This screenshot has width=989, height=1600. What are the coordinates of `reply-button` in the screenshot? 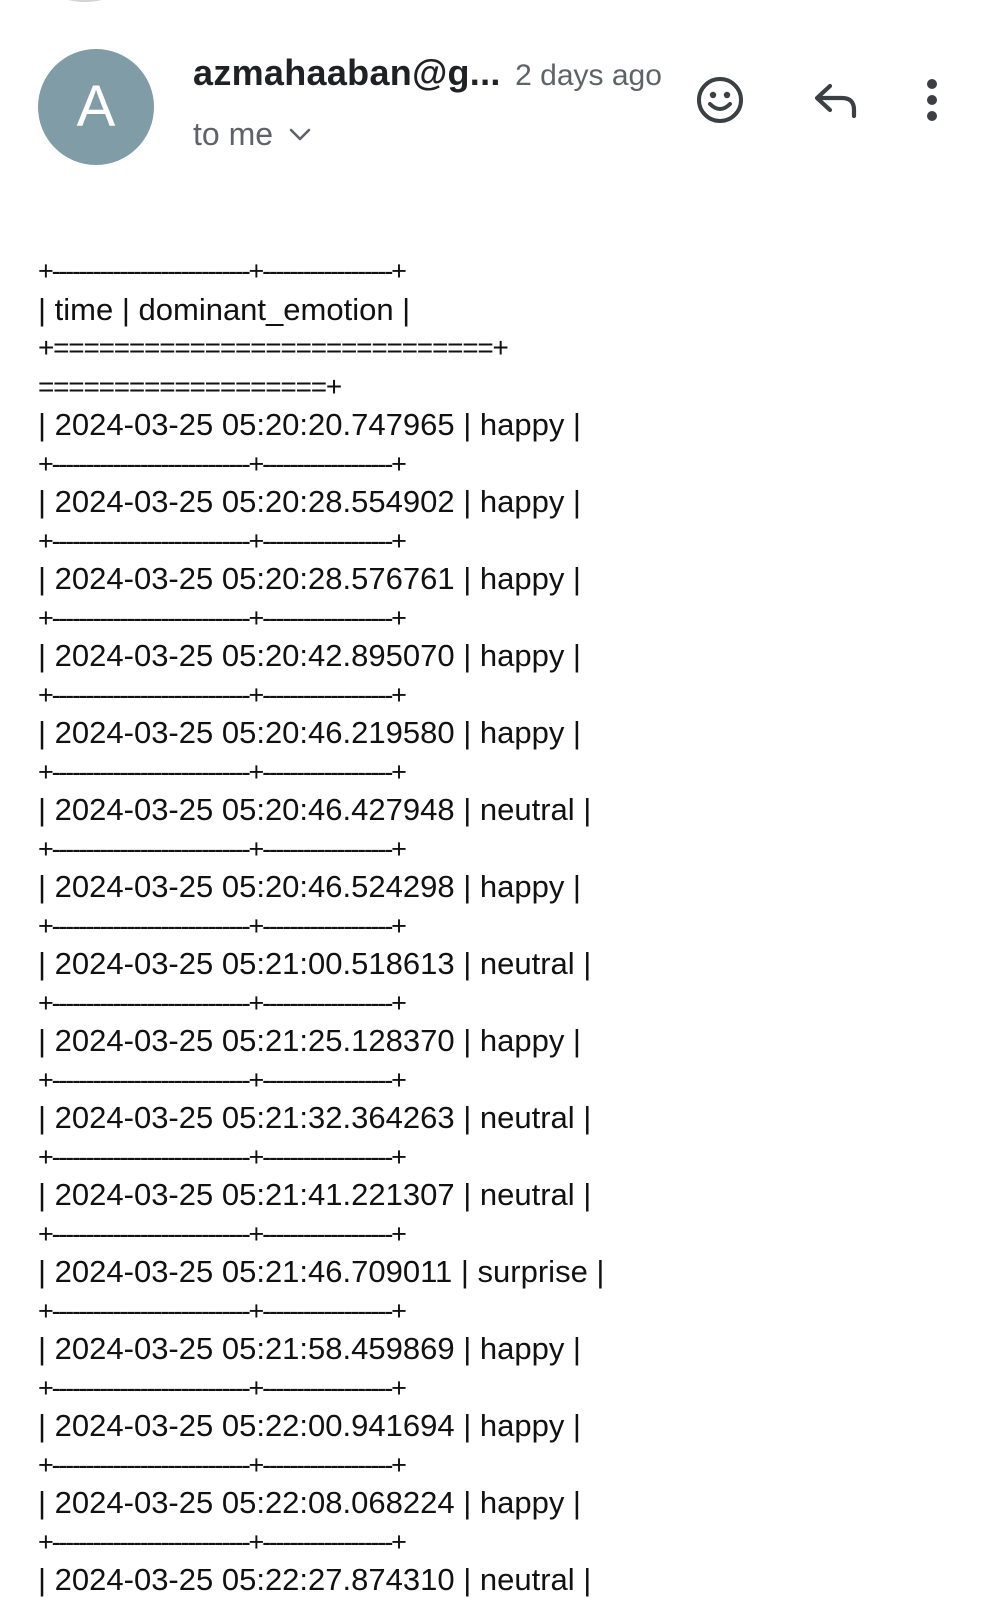 It's located at (836, 100).